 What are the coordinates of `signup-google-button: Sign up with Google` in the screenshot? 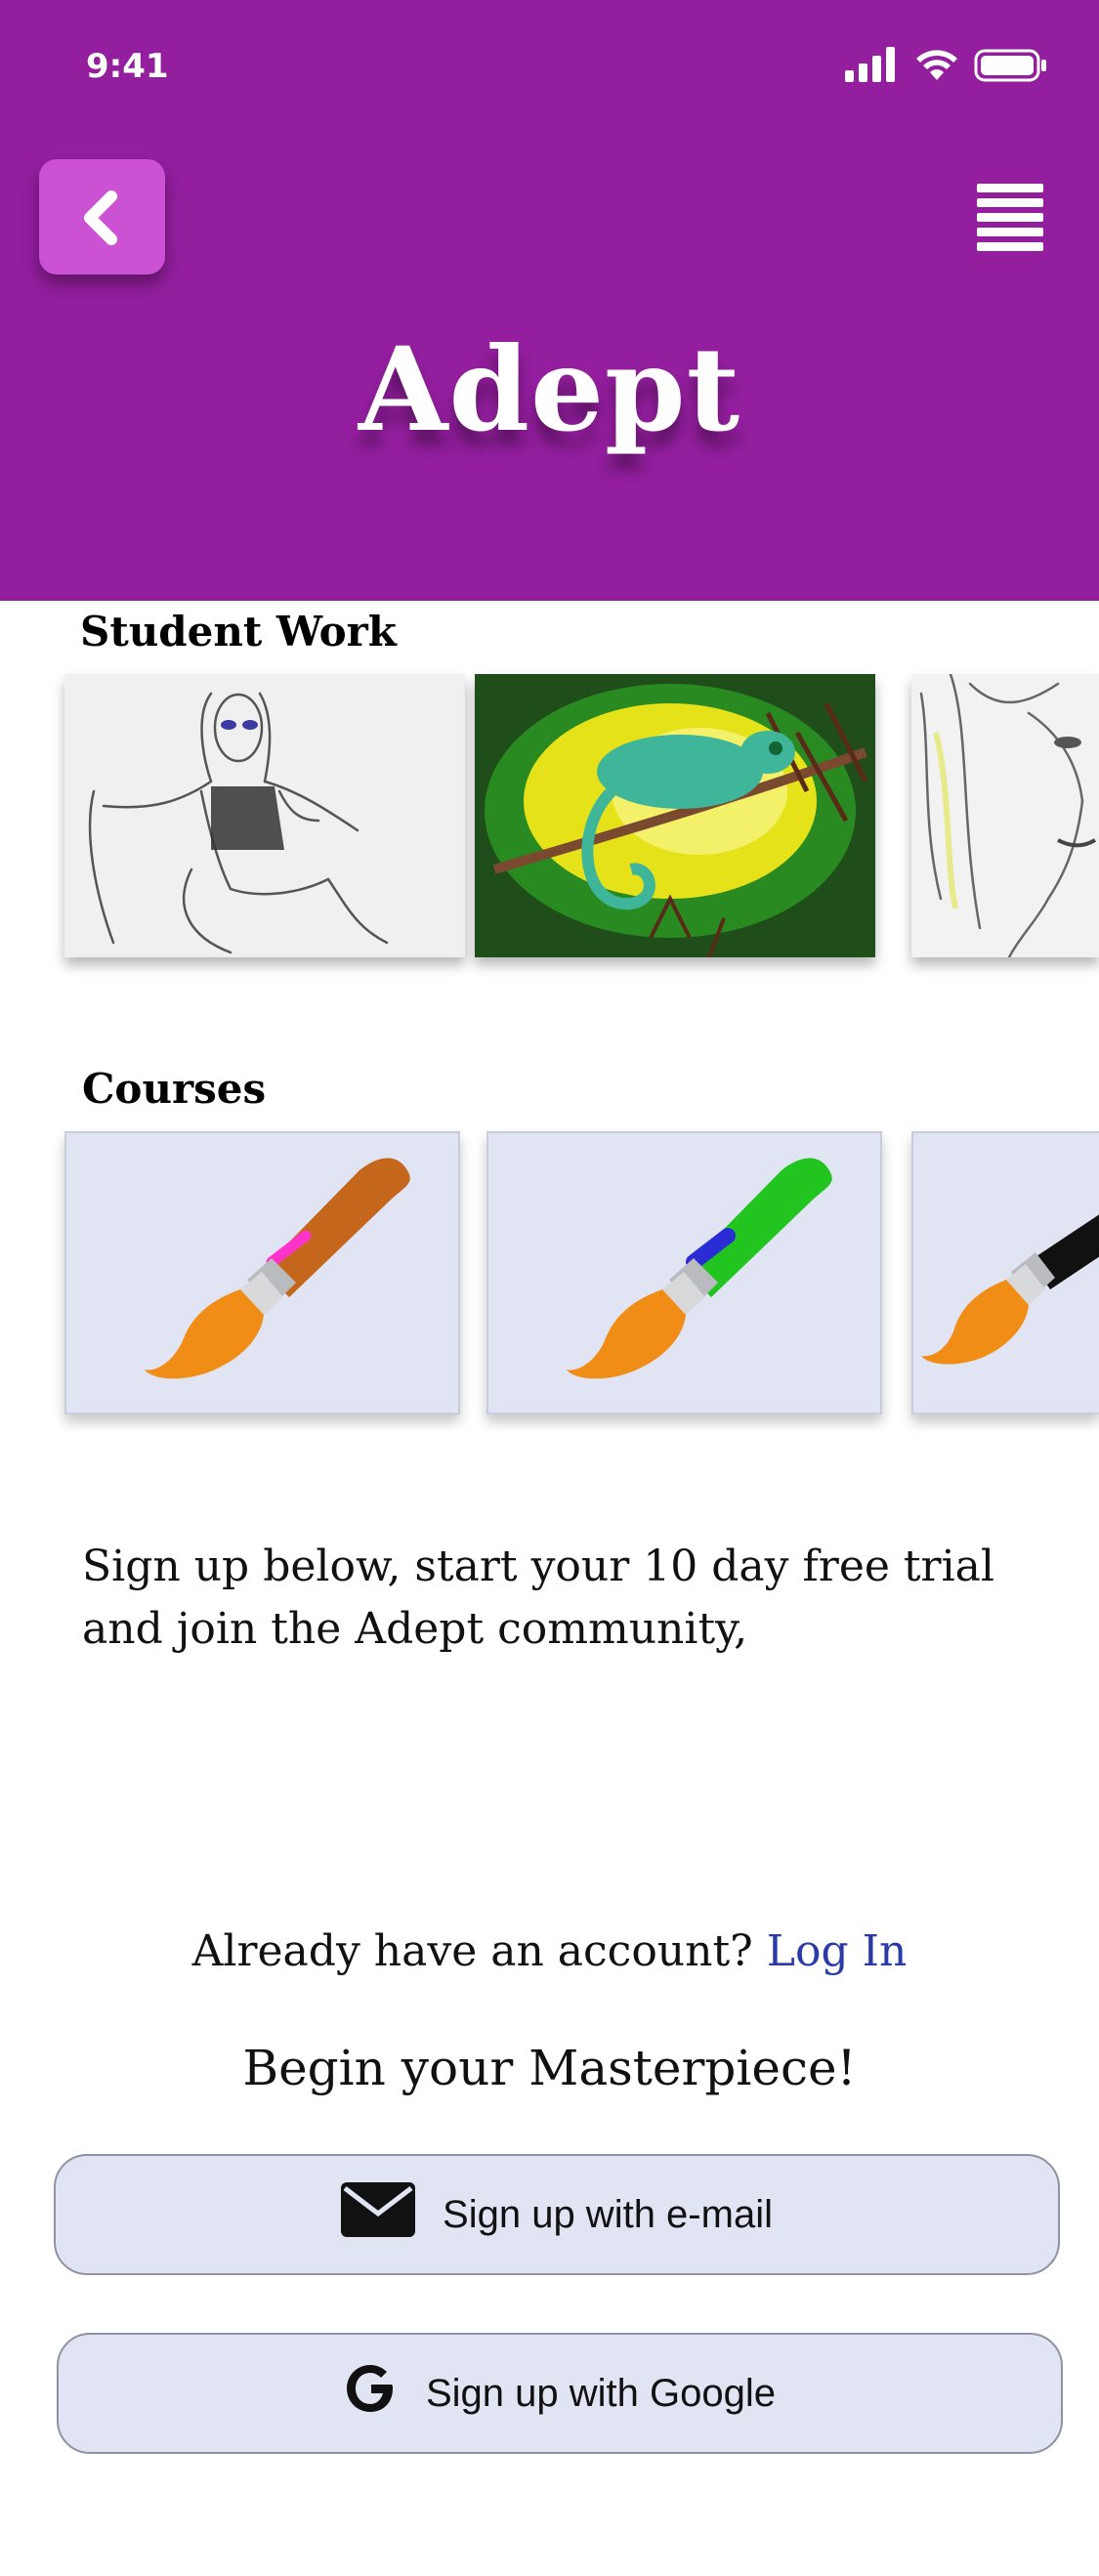 It's located at (560, 2393).